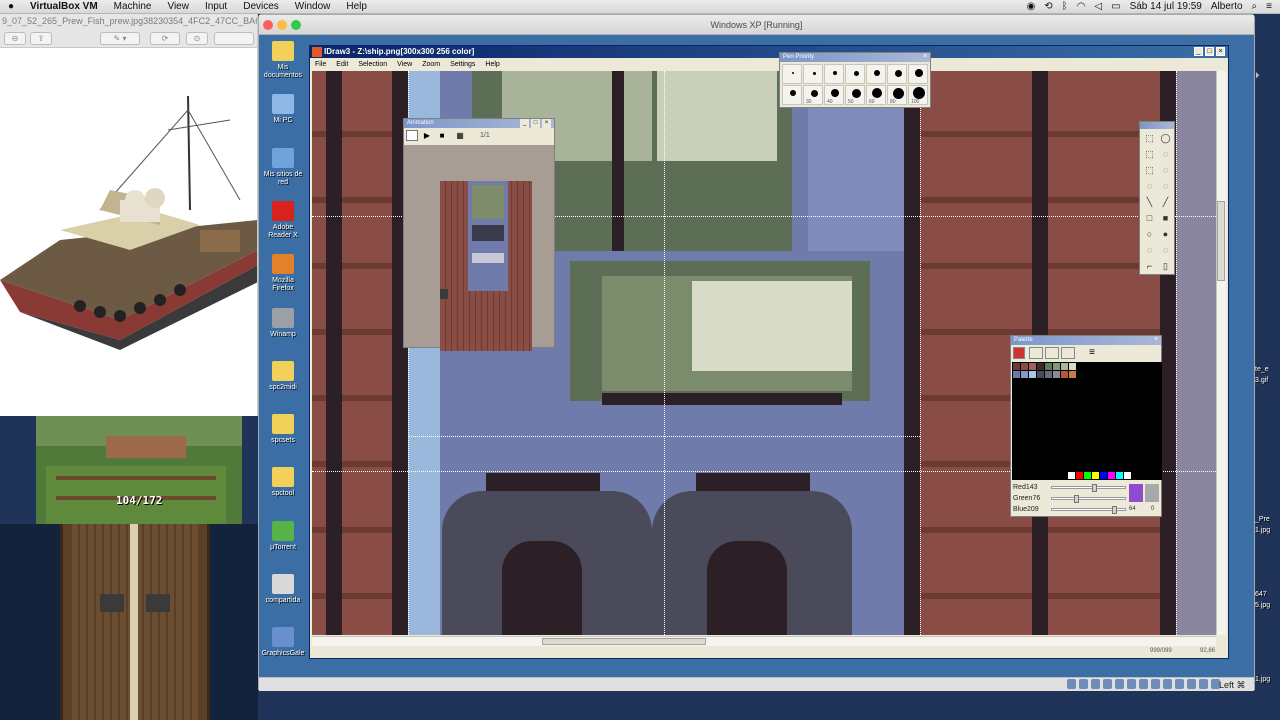 The image size is (1280, 720). What do you see at coordinates (1165, 218) in the screenshot?
I see `tool-icon: ■` at bounding box center [1165, 218].